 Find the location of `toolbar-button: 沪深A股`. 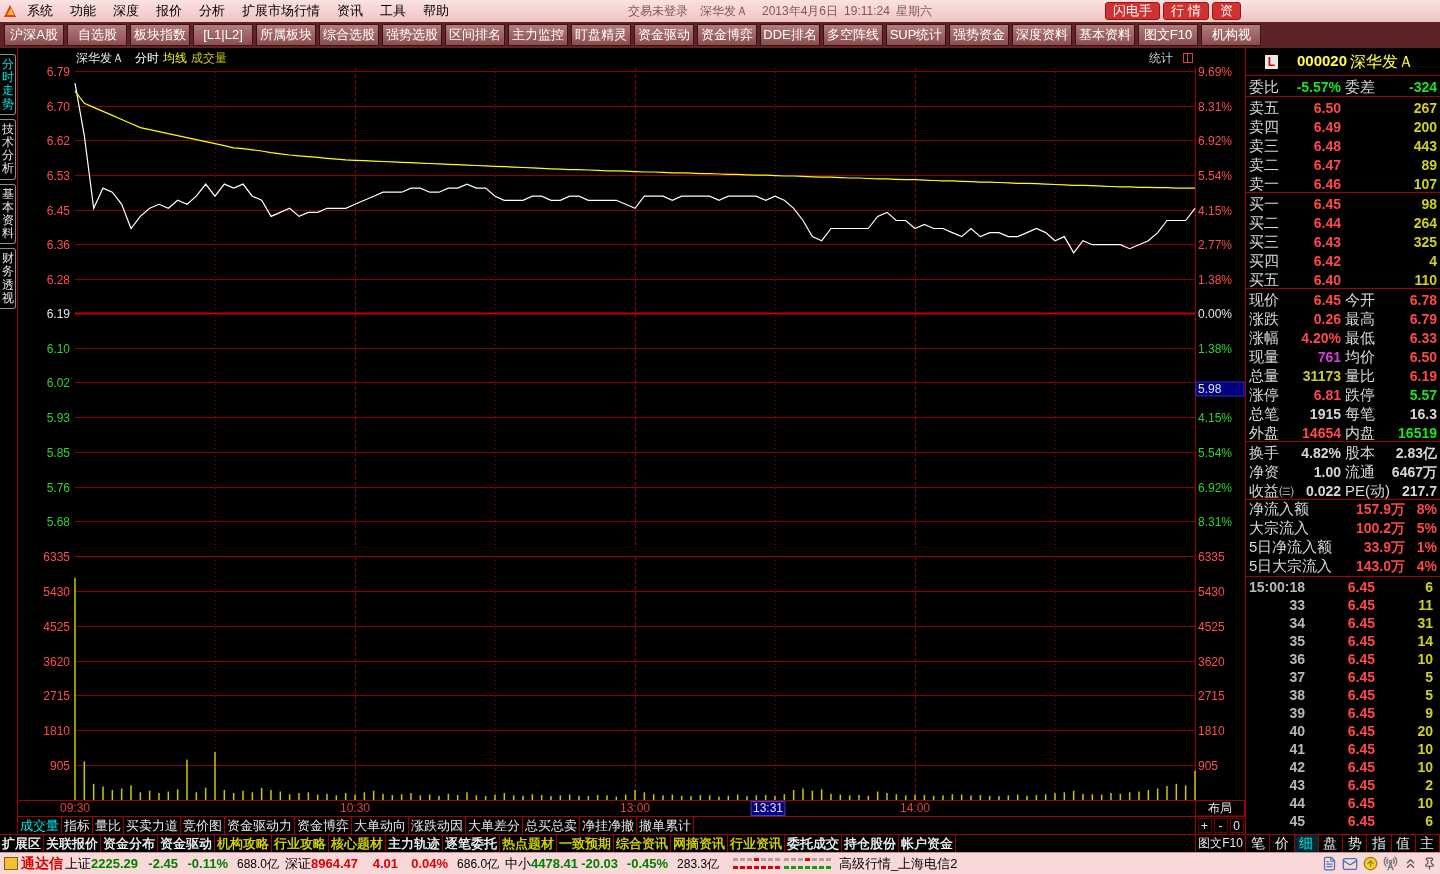

toolbar-button: 沪深A股 is located at coordinates (34, 35).